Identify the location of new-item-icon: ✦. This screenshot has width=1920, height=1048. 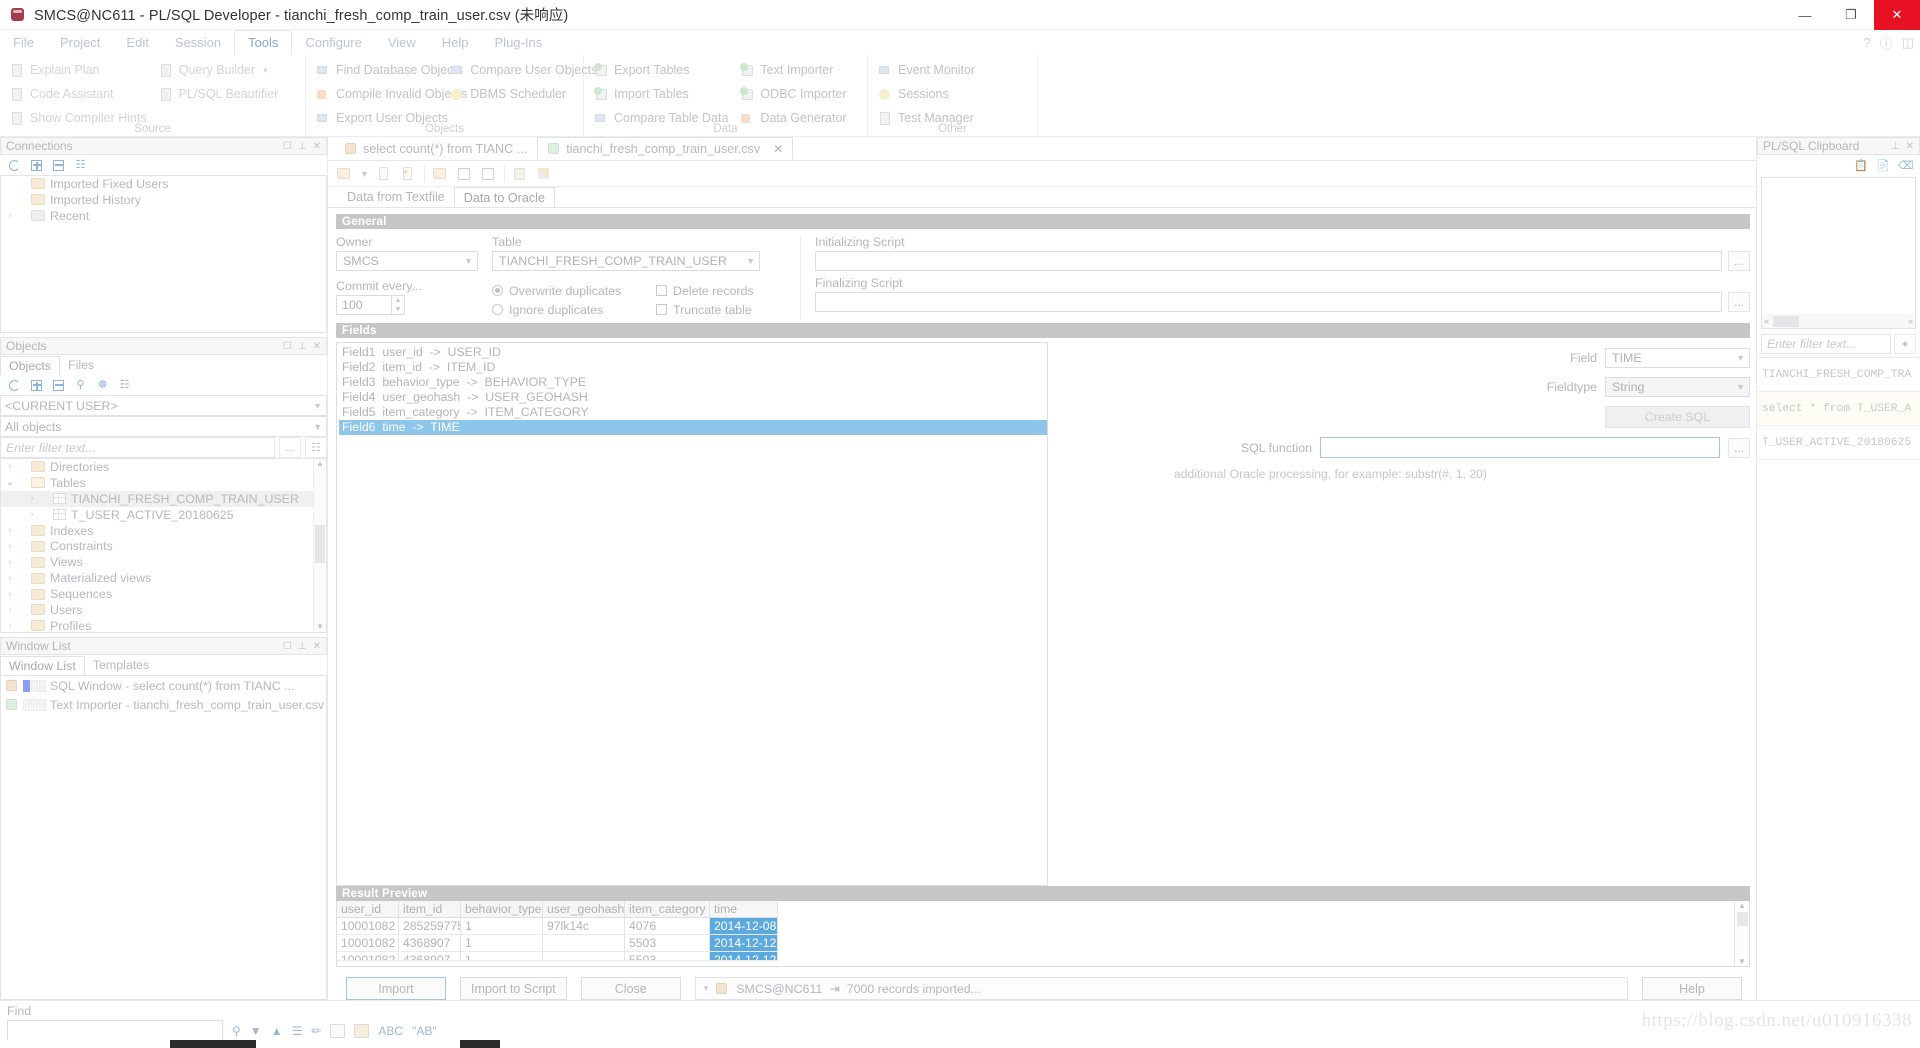
(1905, 344).